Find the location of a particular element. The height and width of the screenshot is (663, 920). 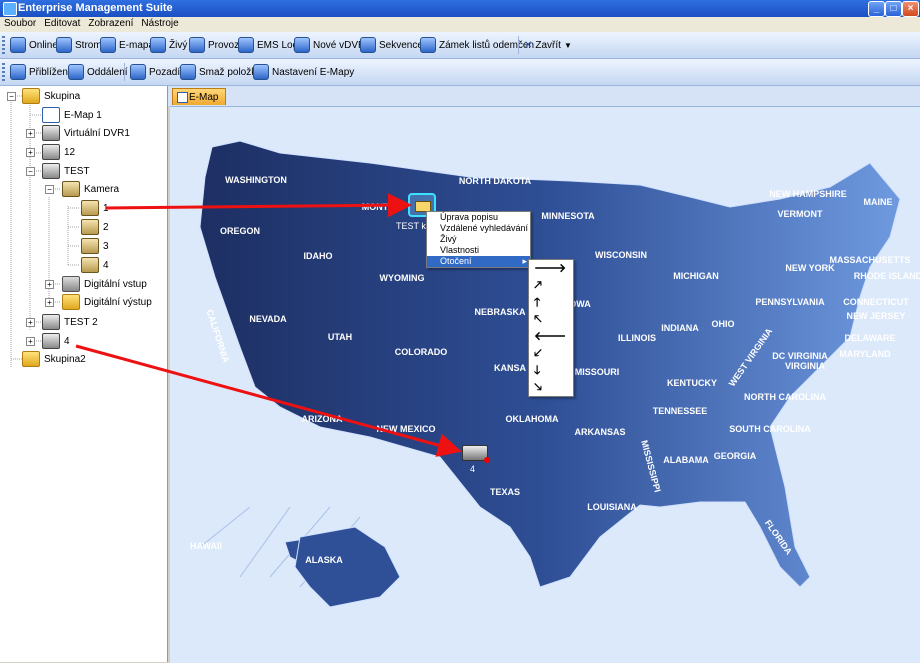

menu-rotation: Otočení is located at coordinates (478, 261).